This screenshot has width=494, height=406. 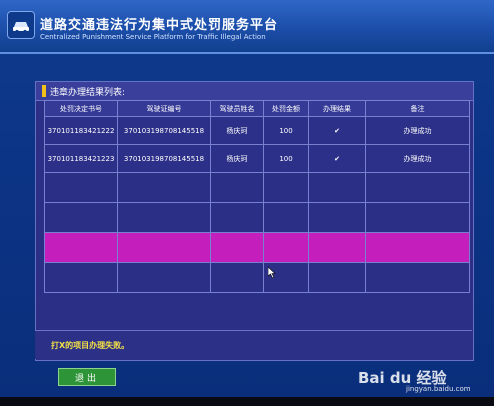 What do you see at coordinates (253, 344) in the screenshot?
I see `status-bar: 打X的项目办理失败。` at bounding box center [253, 344].